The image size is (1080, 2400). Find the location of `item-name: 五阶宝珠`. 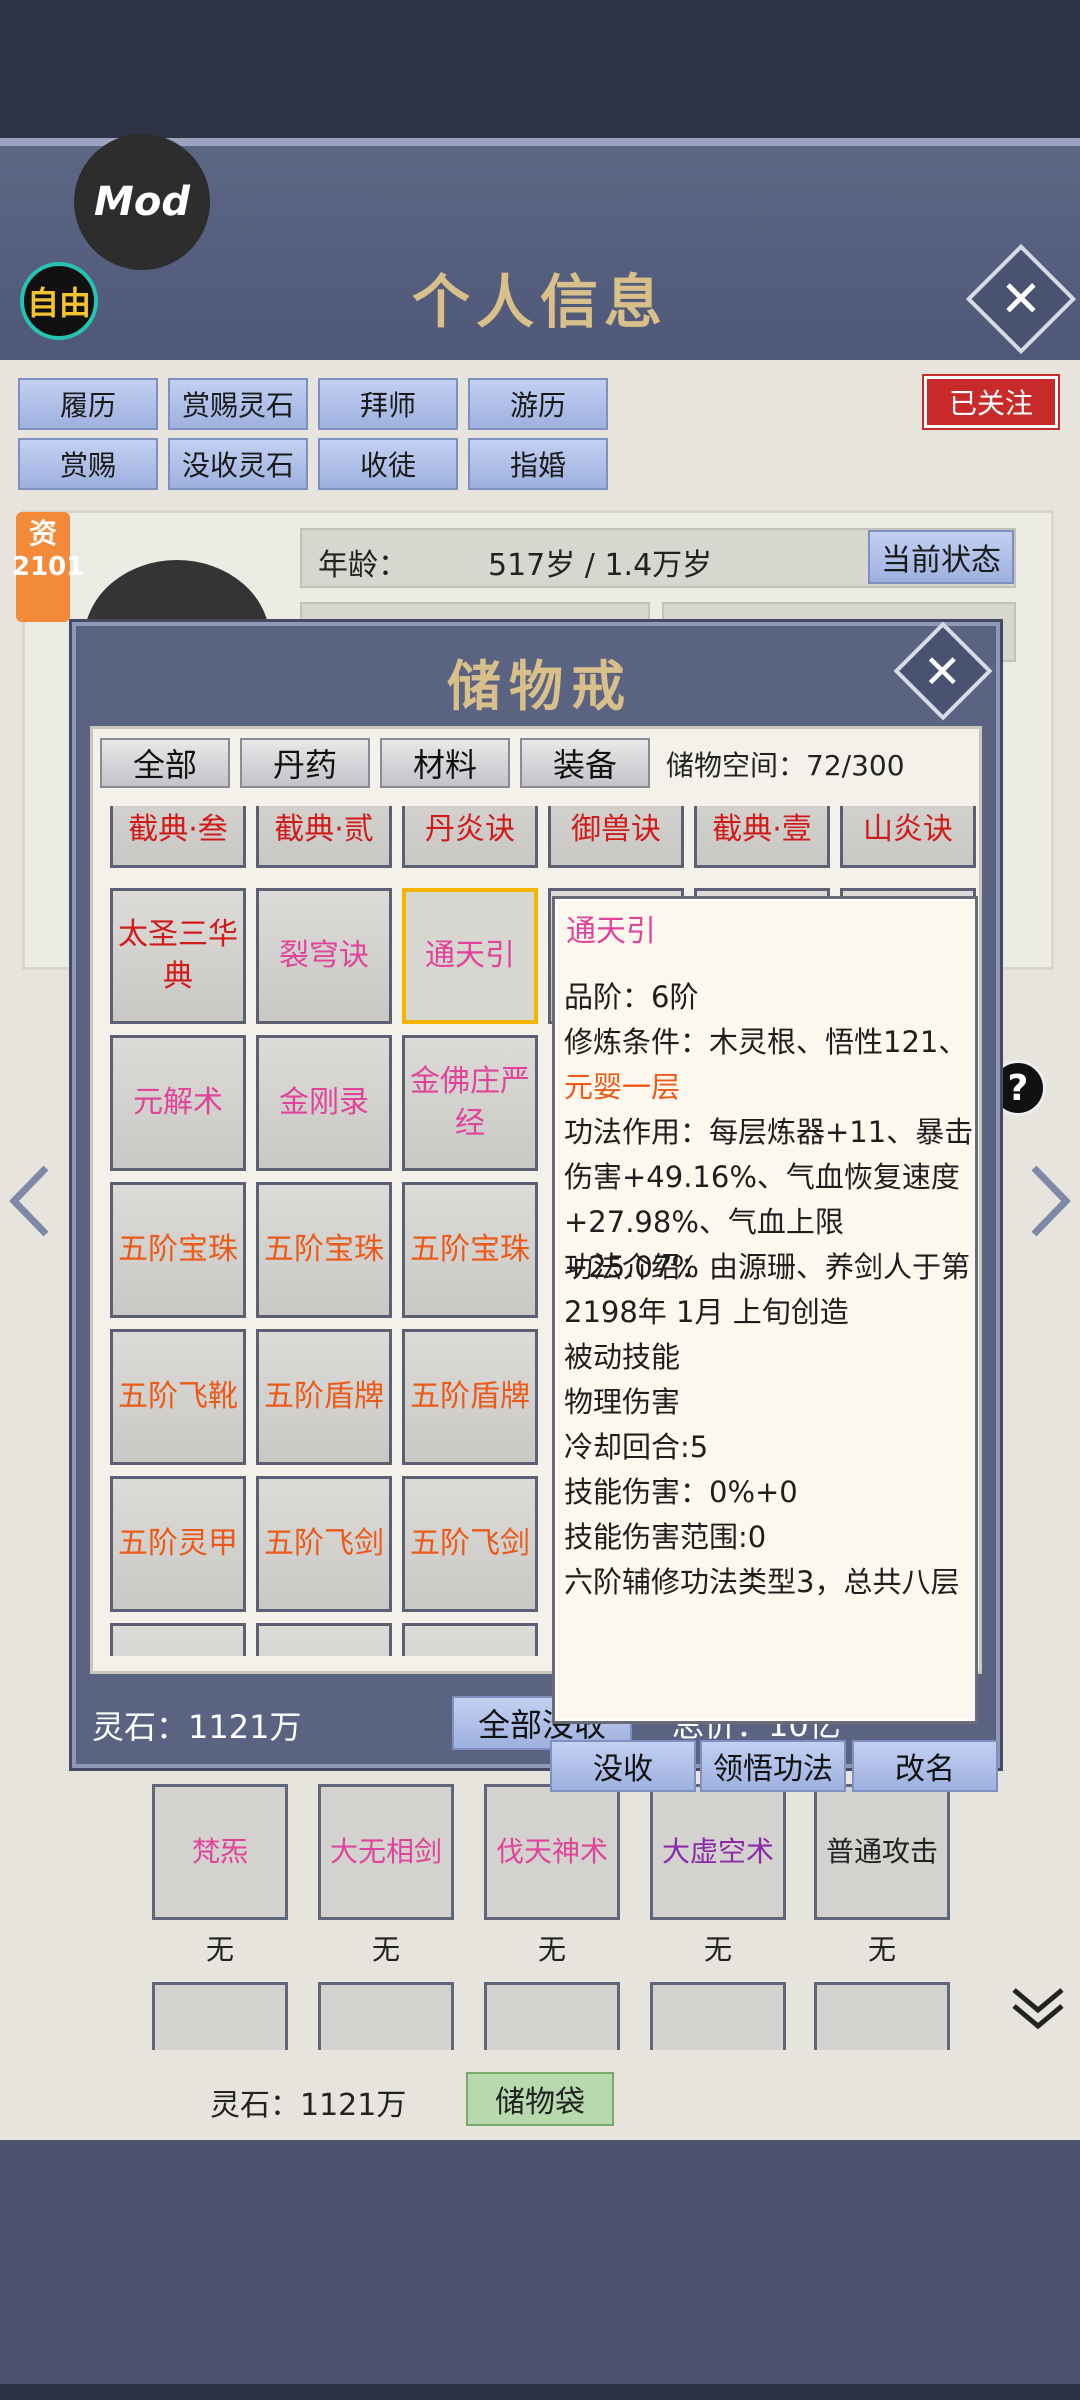

item-name: 五阶宝珠 is located at coordinates (324, 1249).